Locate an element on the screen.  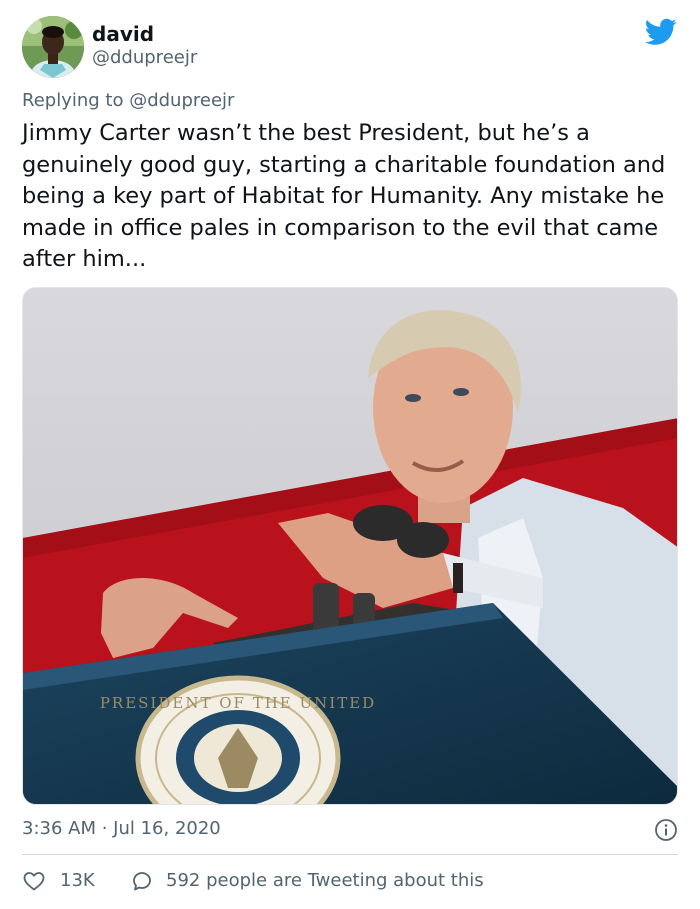
like-count: 13K is located at coordinates (77, 881).